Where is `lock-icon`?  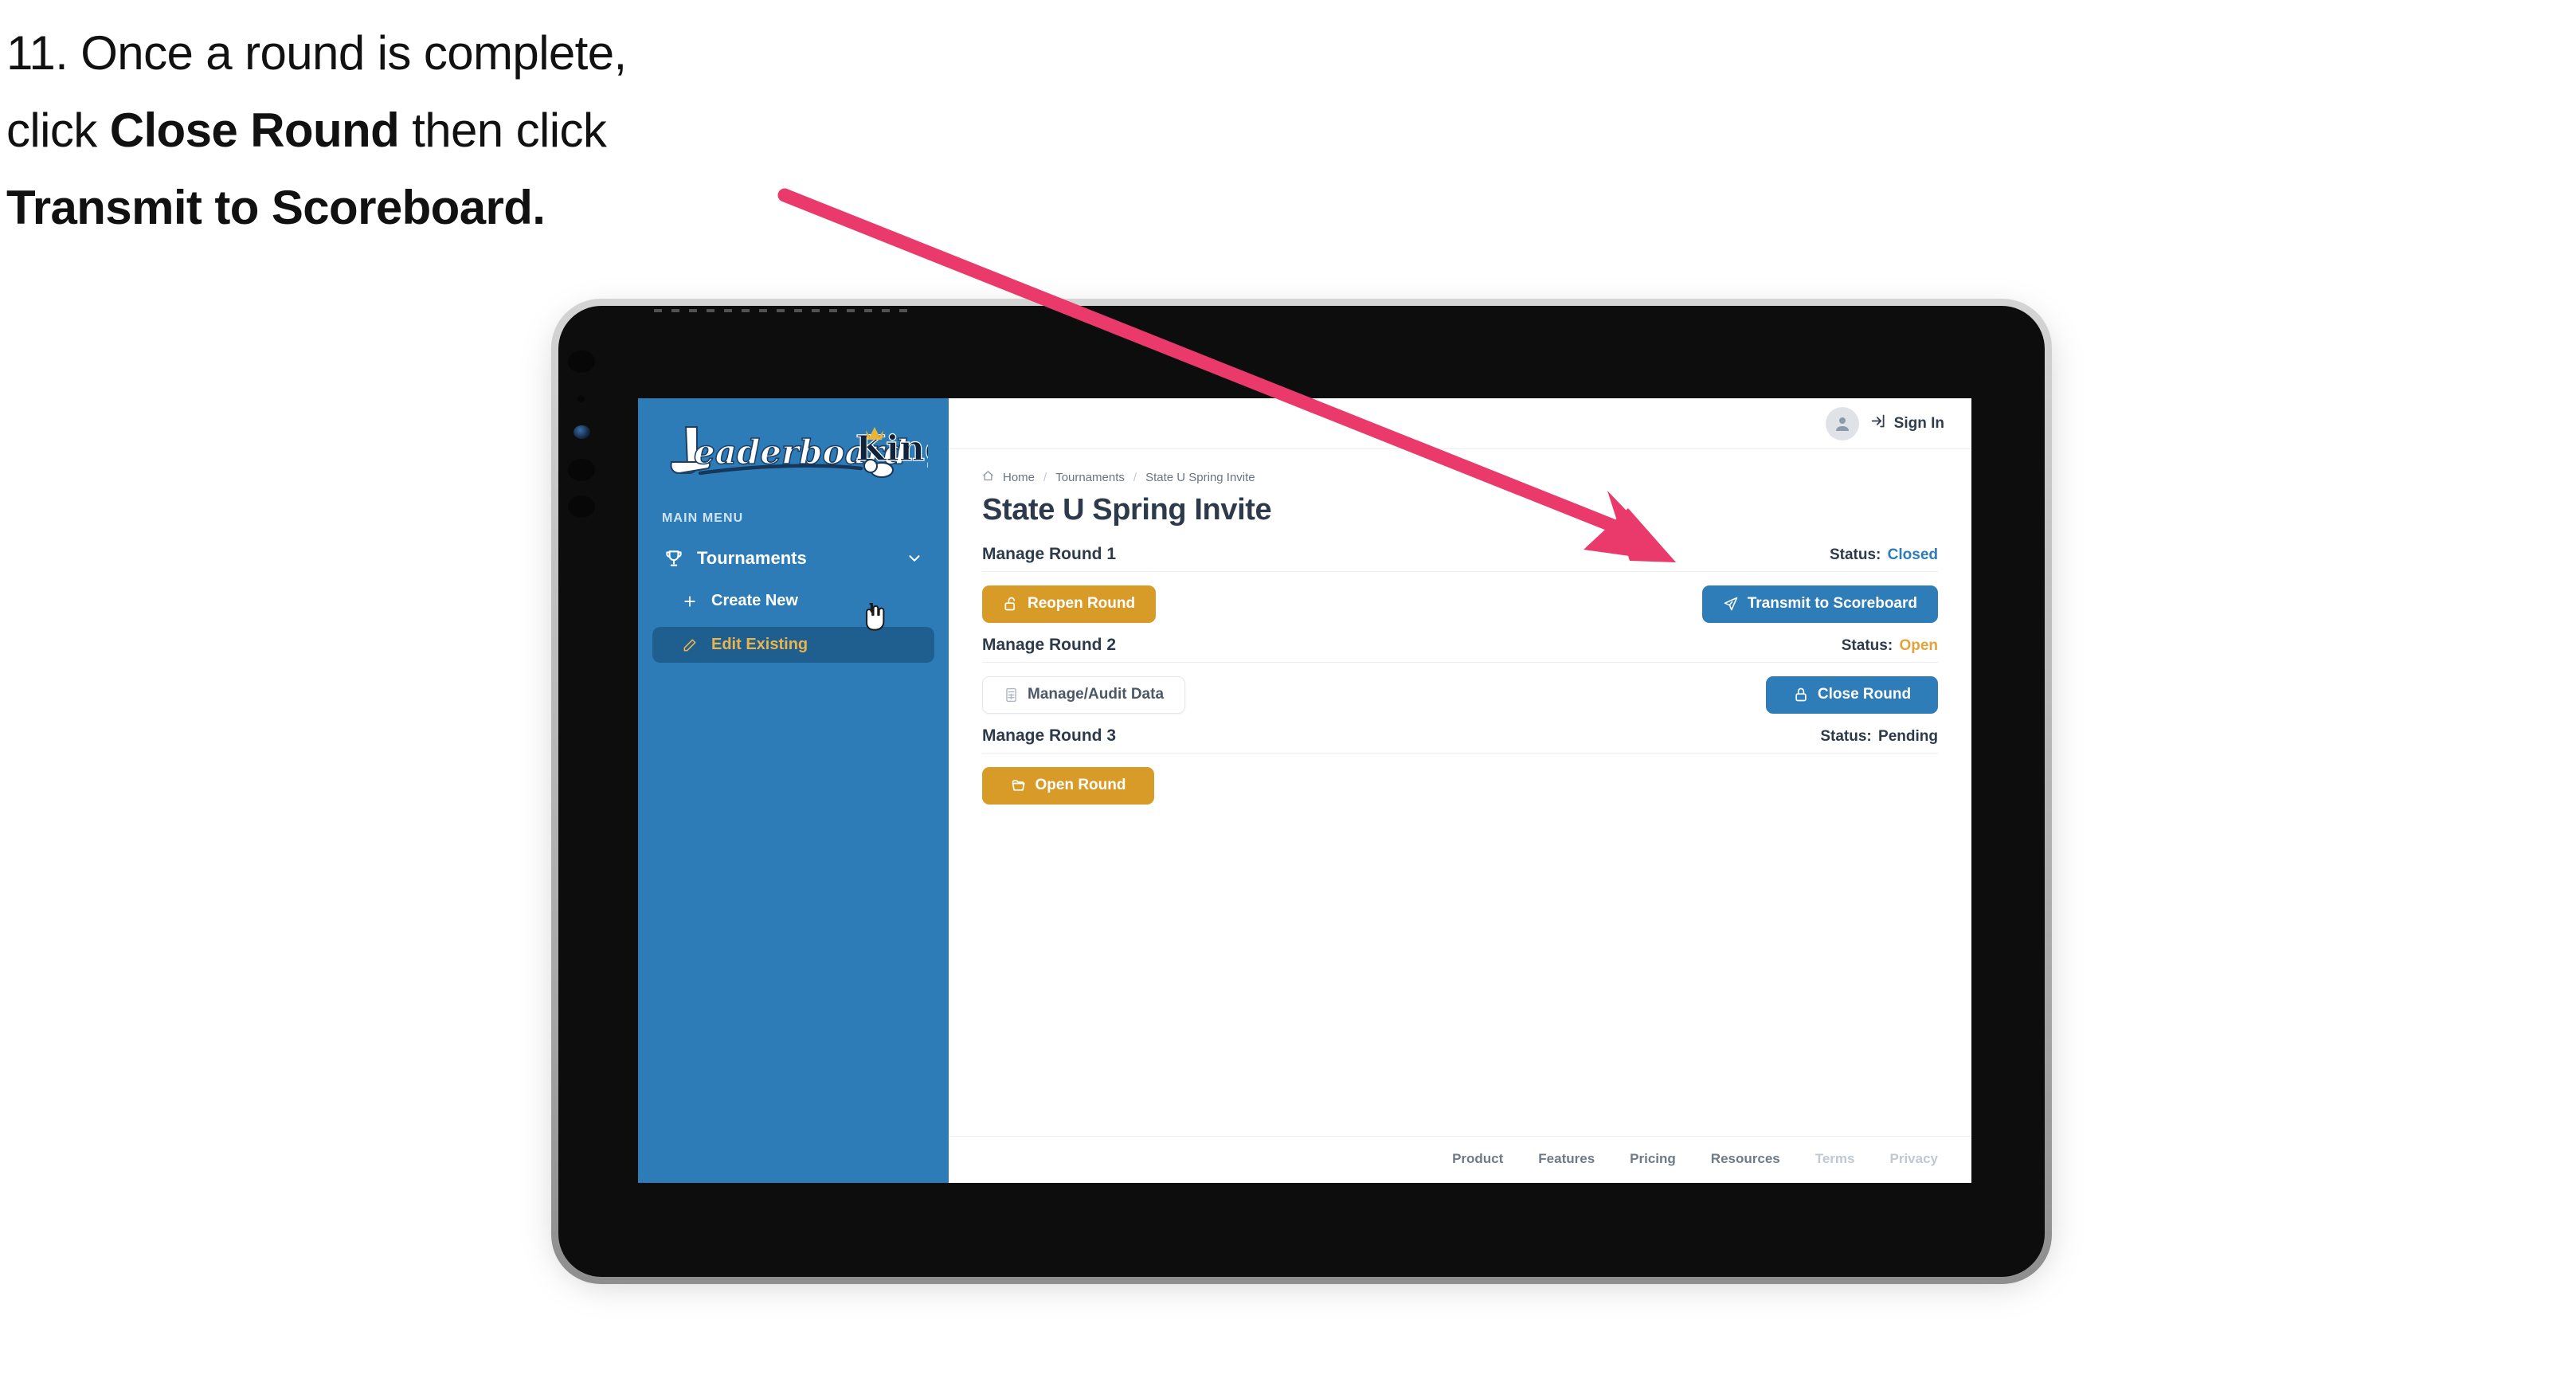
lock-icon is located at coordinates (1801, 695).